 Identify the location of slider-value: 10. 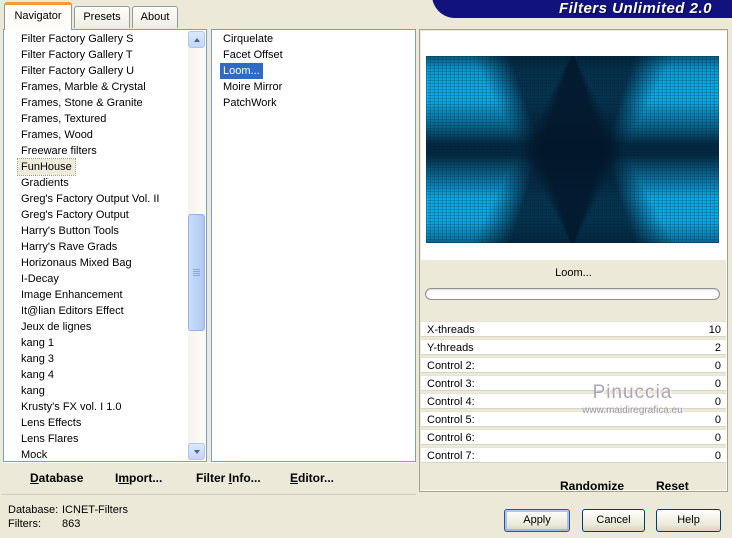
(714, 330).